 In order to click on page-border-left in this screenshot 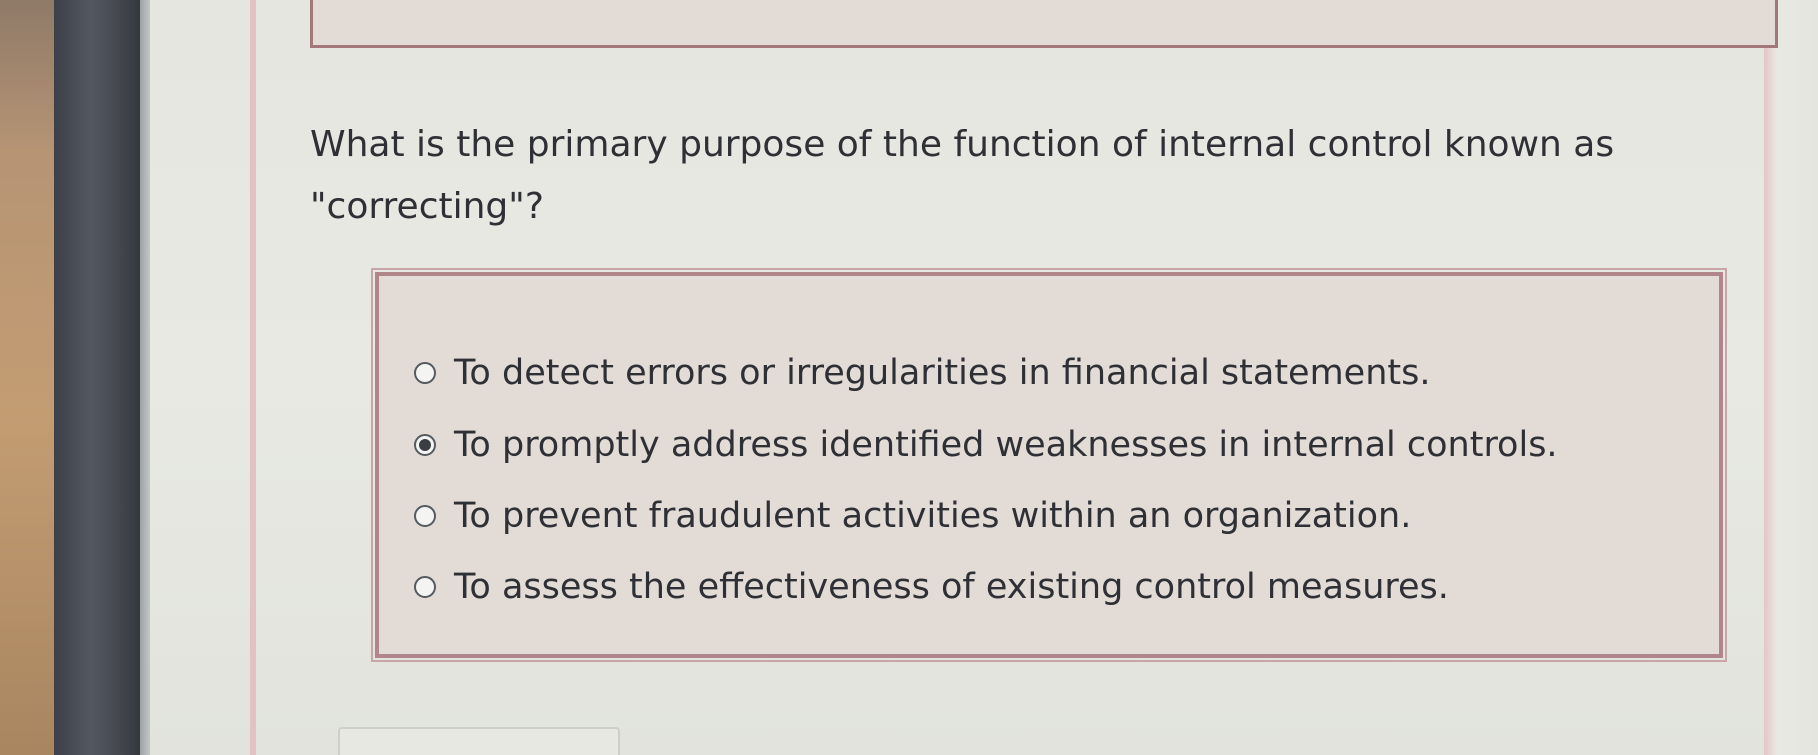, I will do `click(253, 377)`.